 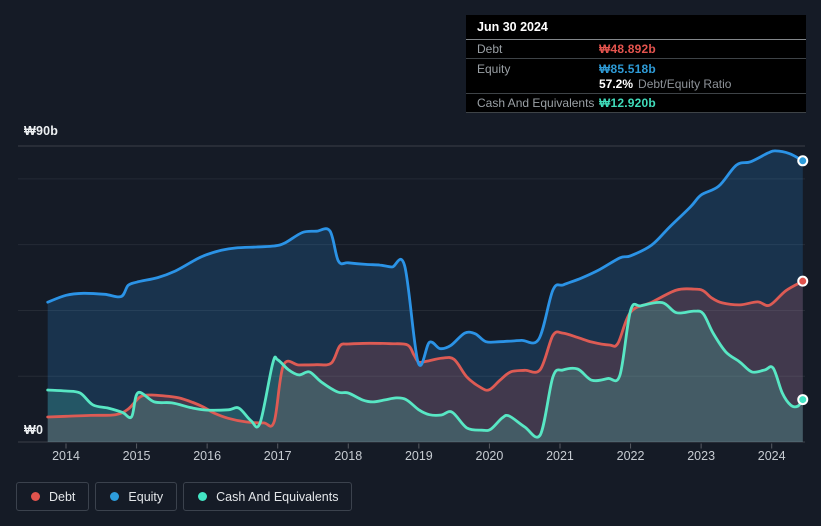 I want to click on x-axis-tick-label: 2019, so click(x=418, y=456).